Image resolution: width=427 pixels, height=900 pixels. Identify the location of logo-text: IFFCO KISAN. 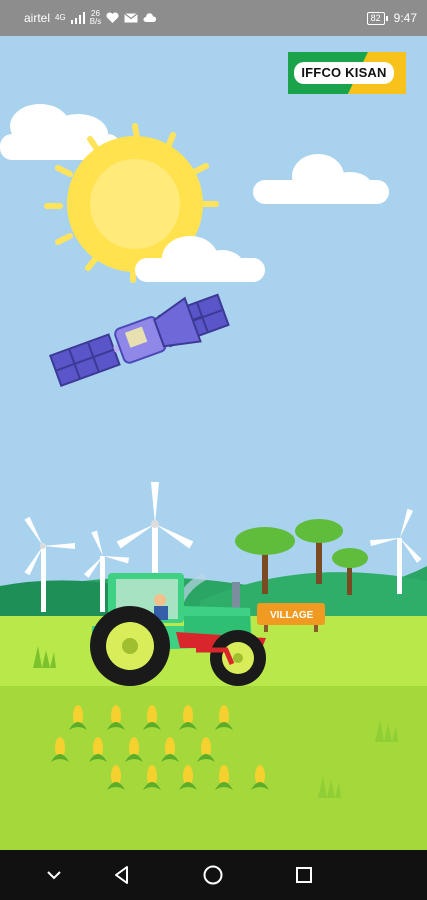
(344, 73).